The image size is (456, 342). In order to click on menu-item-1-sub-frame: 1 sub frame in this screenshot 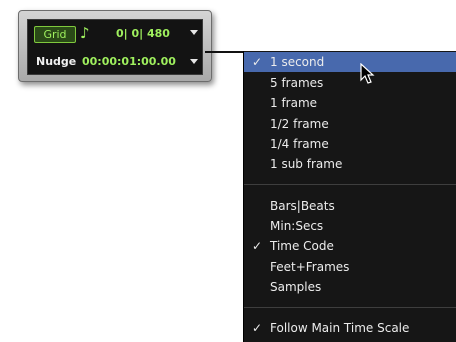, I will do `click(350, 164)`.